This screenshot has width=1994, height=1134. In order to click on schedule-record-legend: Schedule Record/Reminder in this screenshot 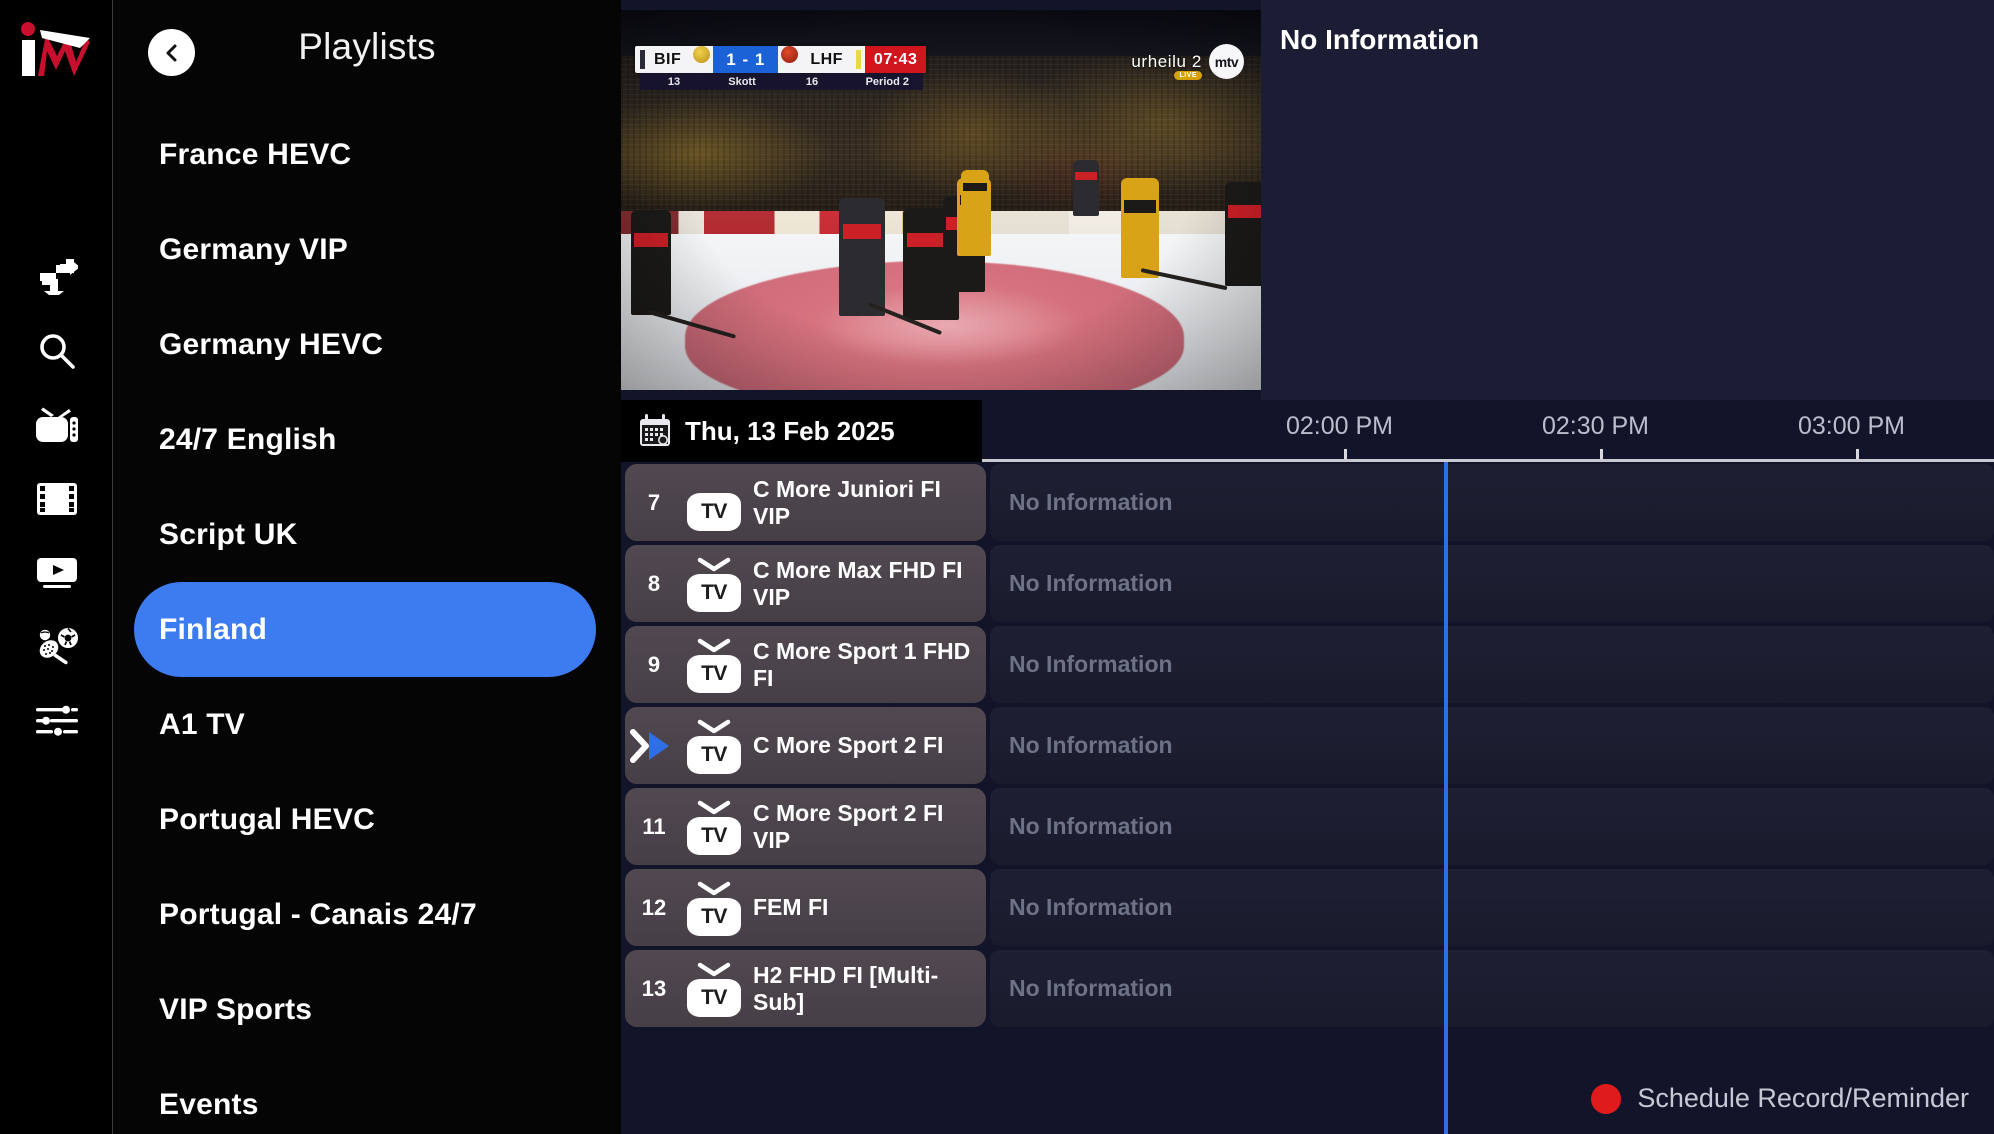, I will do `click(1780, 1098)`.